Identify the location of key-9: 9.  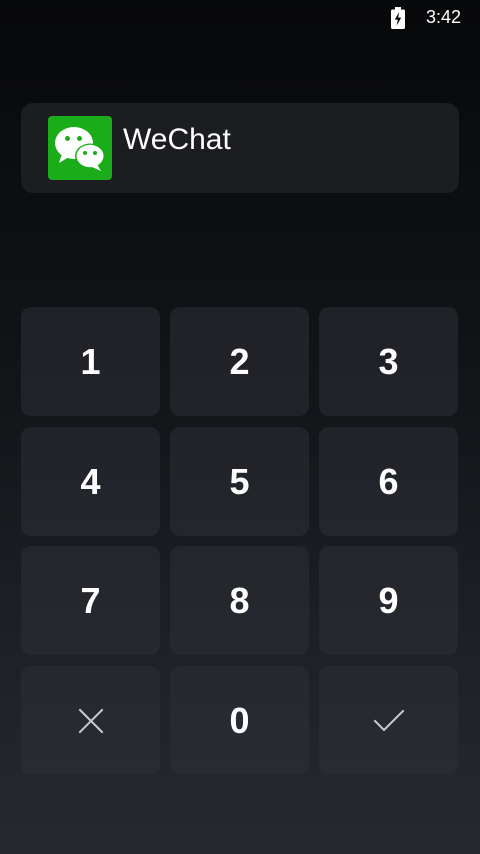
(388, 600).